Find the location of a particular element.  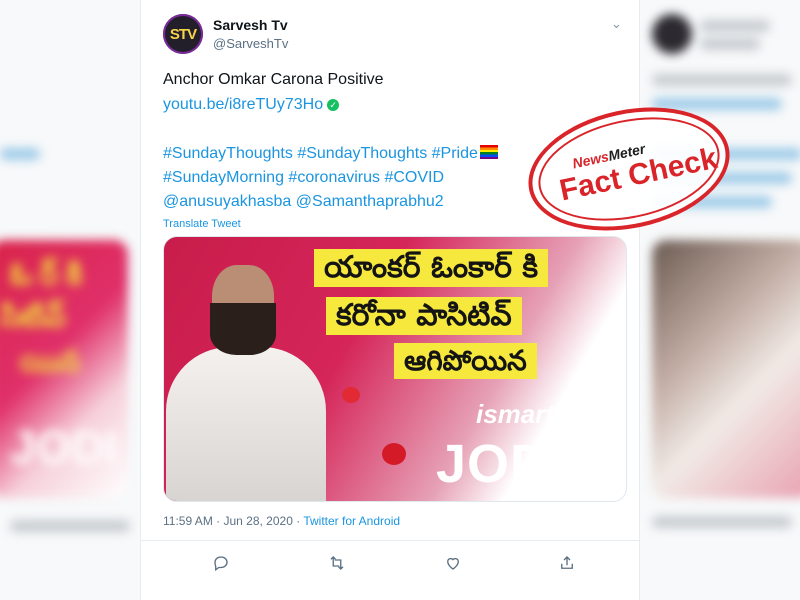

hashtags-line-1: #SundayThoughts #SundayThoughts #Pride is located at coordinates (330, 154).